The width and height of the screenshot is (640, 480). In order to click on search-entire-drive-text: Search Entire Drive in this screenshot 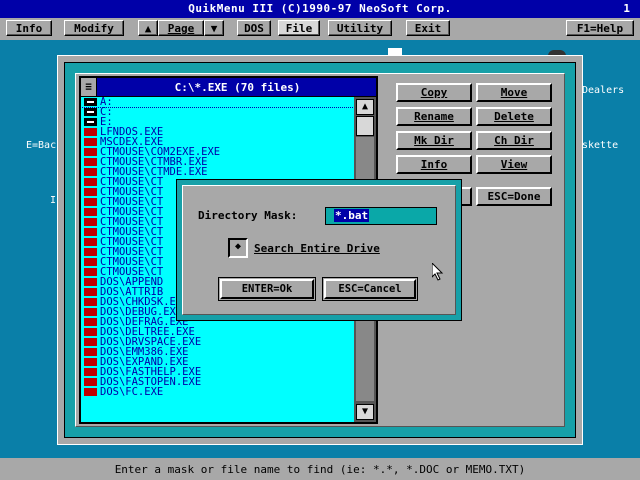, I will do `click(317, 248)`.